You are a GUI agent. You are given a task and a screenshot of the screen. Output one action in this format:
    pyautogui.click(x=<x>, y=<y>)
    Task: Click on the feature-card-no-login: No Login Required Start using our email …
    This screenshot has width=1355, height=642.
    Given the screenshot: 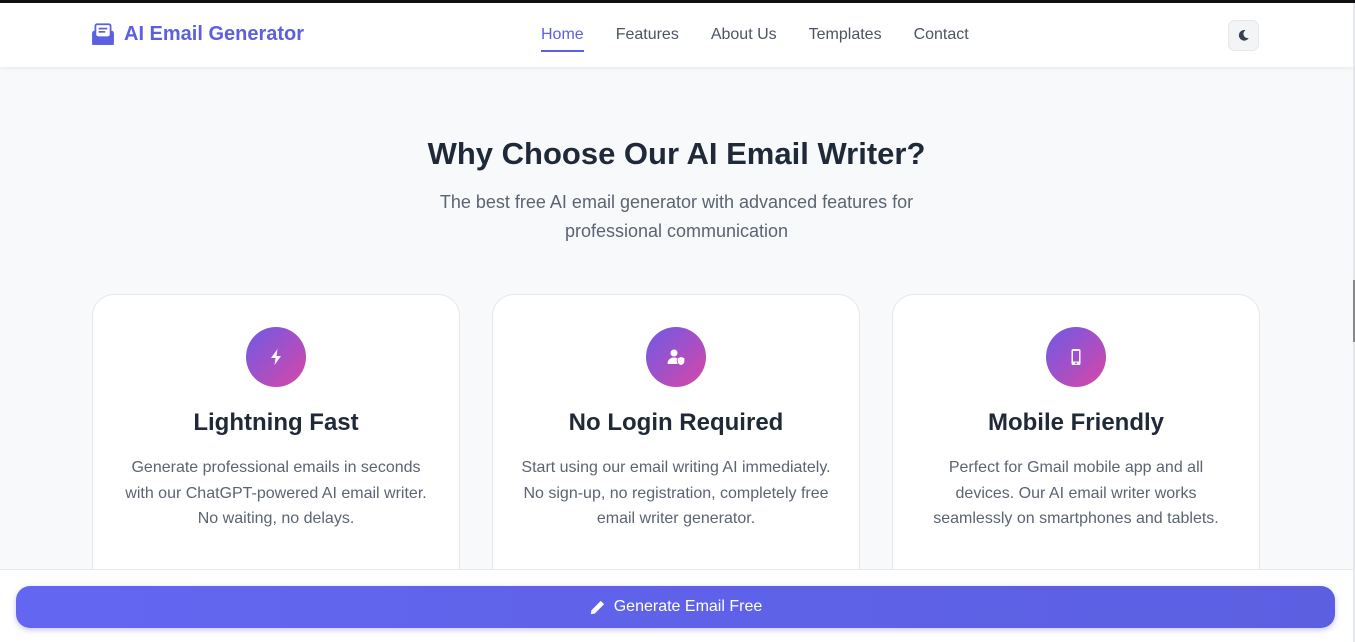 What is the action you would take?
    pyautogui.click(x=676, y=444)
    